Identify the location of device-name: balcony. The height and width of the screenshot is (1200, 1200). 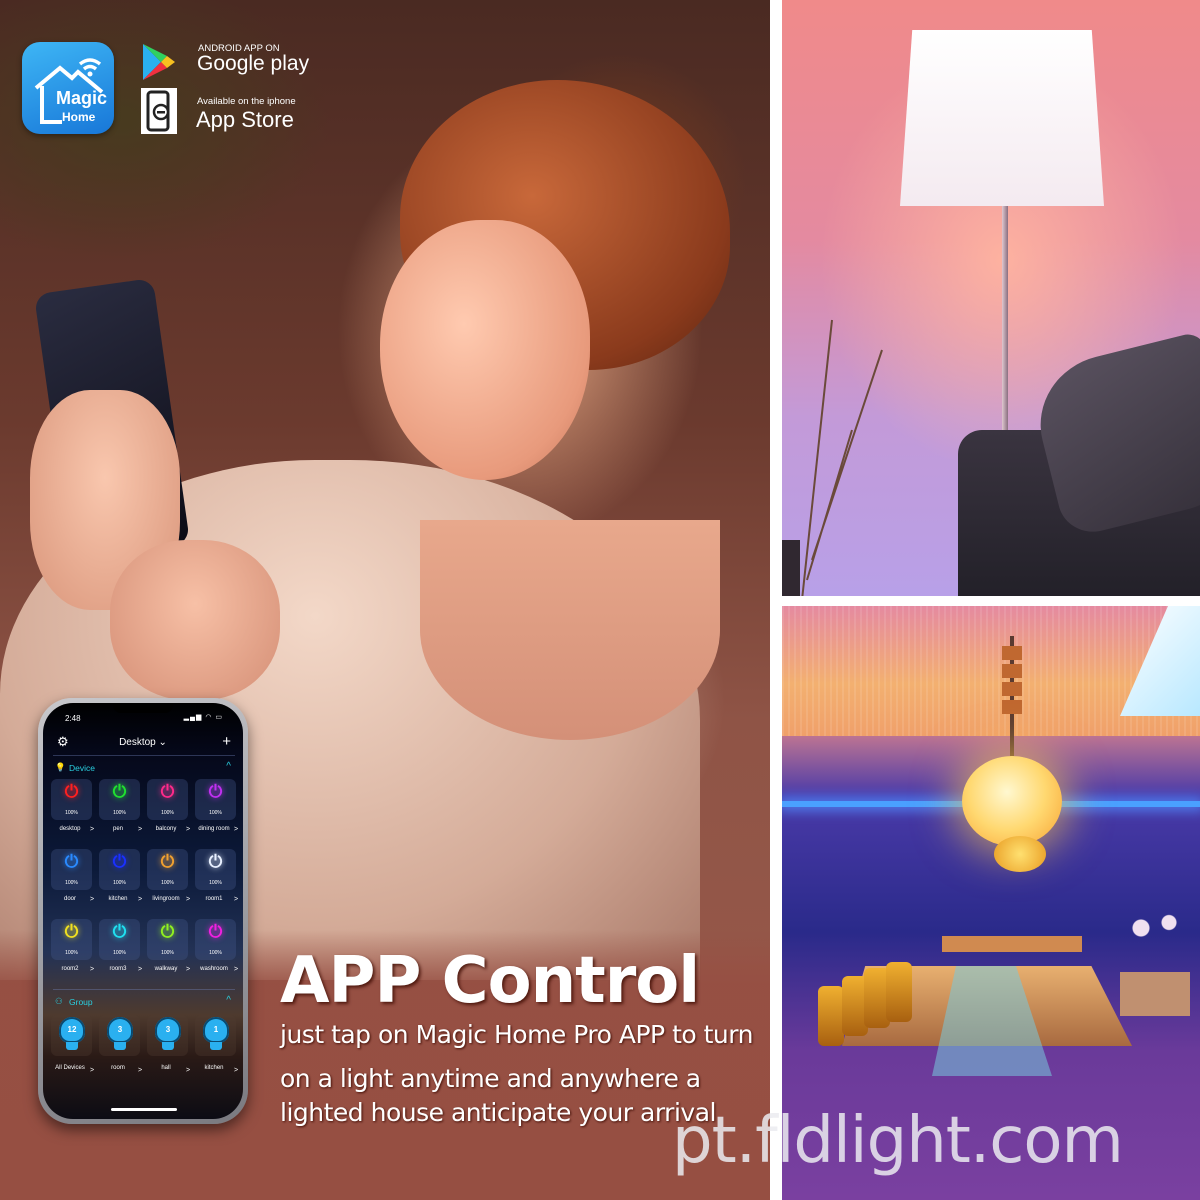
(166, 829).